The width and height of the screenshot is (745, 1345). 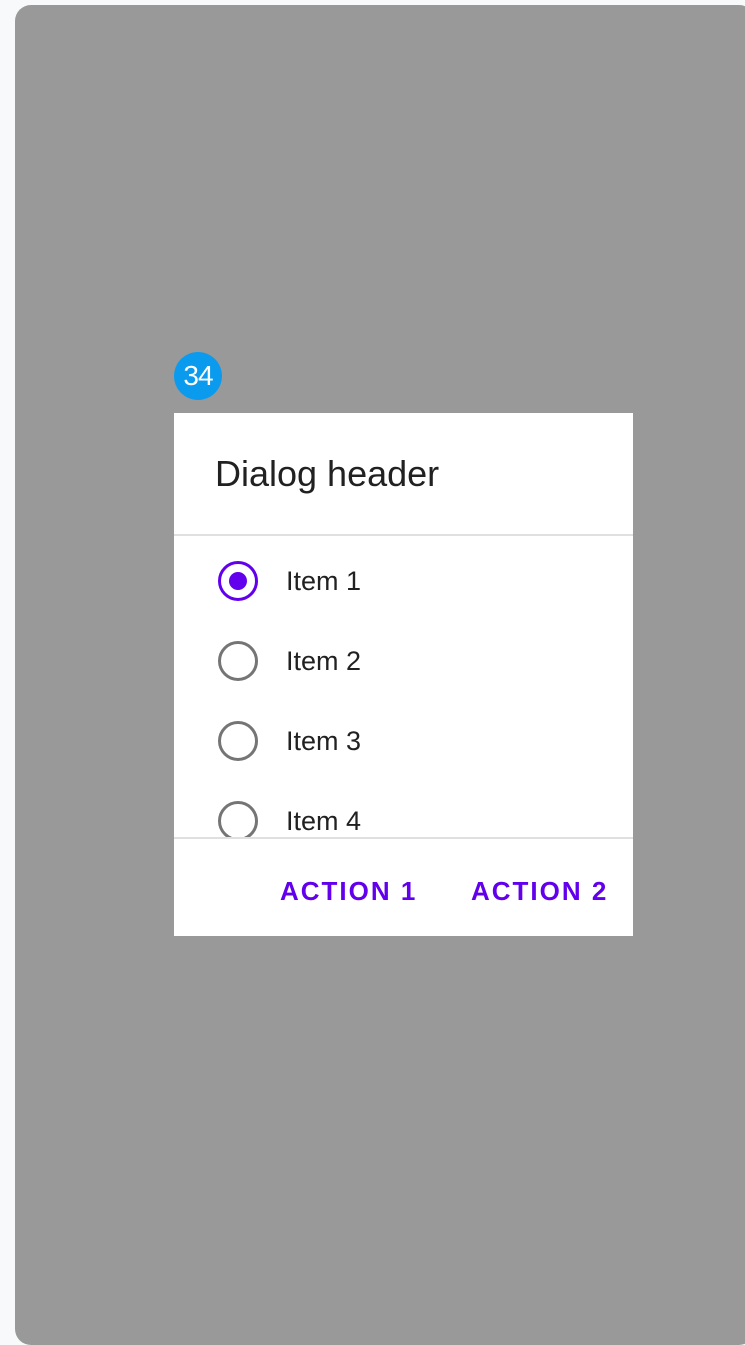 What do you see at coordinates (539, 891) in the screenshot?
I see `action-2-button: ACTION 2` at bounding box center [539, 891].